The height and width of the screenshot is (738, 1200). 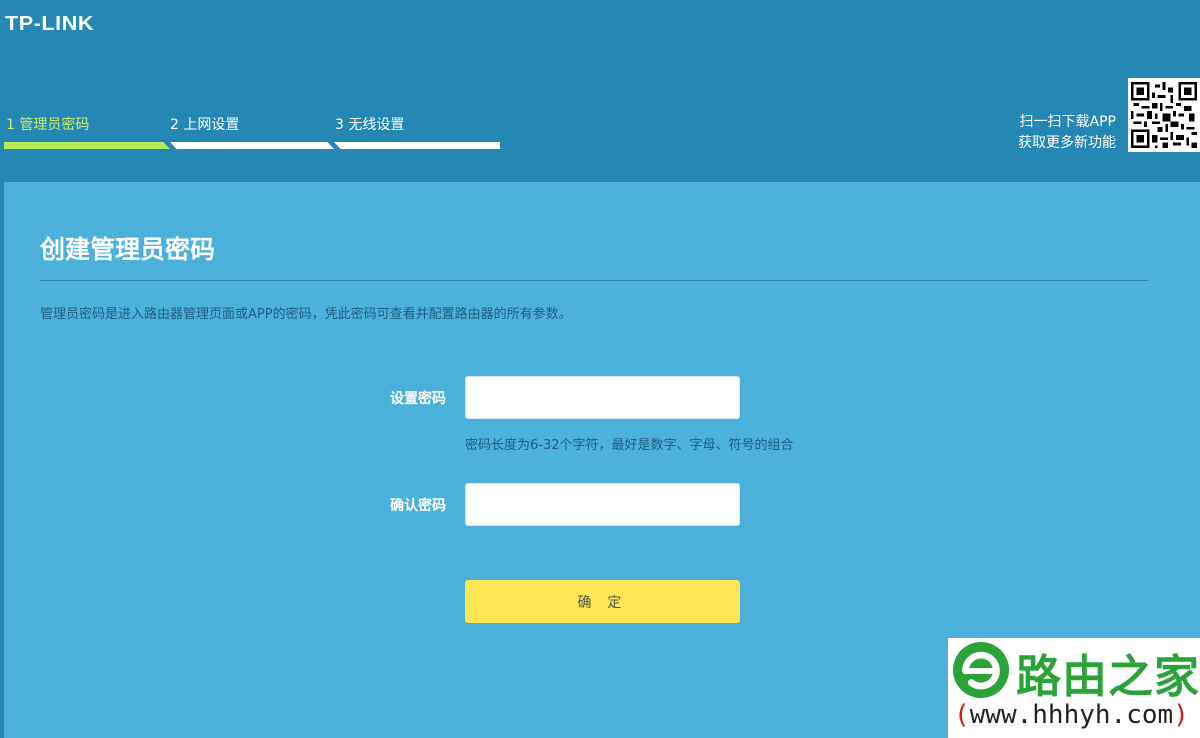 What do you see at coordinates (1067, 122) in the screenshot?
I see `app-promo-line1: 扫一扫下载APP` at bounding box center [1067, 122].